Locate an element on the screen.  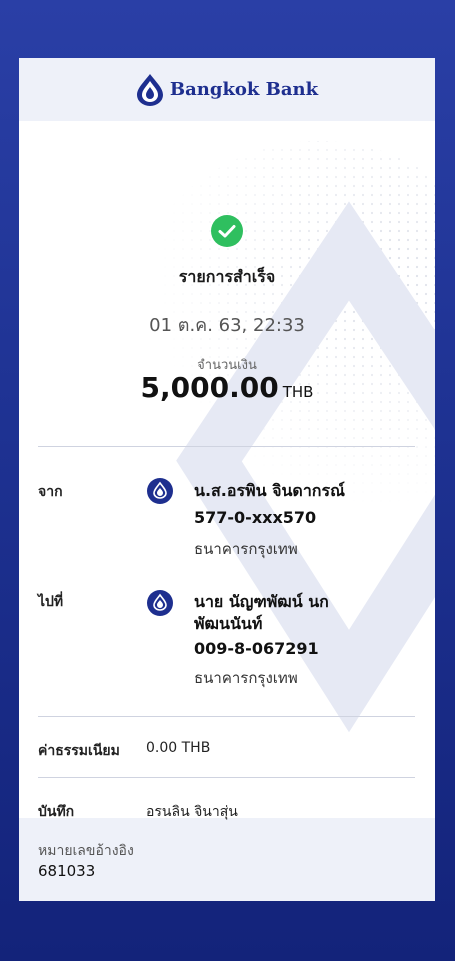
brand: Bangkok Bank is located at coordinates (227, 90).